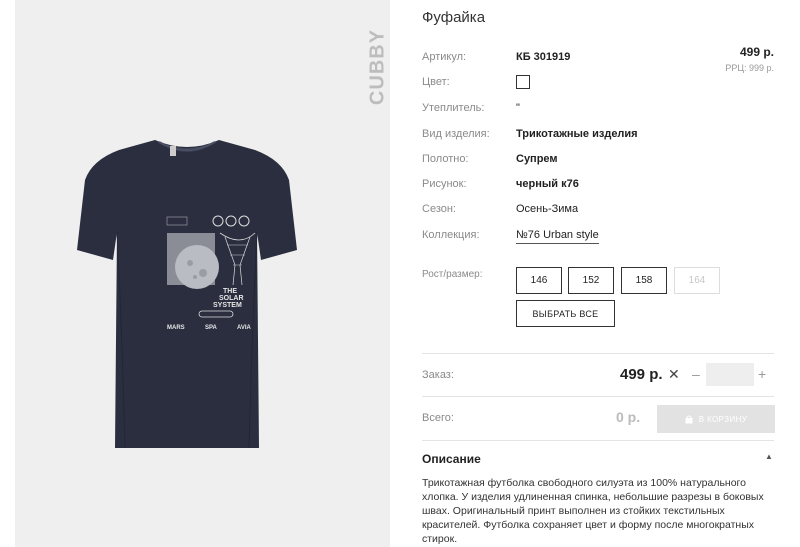  Describe the element at coordinates (723, 419) in the screenshot. I see `add-to-cart-label: В КОРЗИНУ` at that location.